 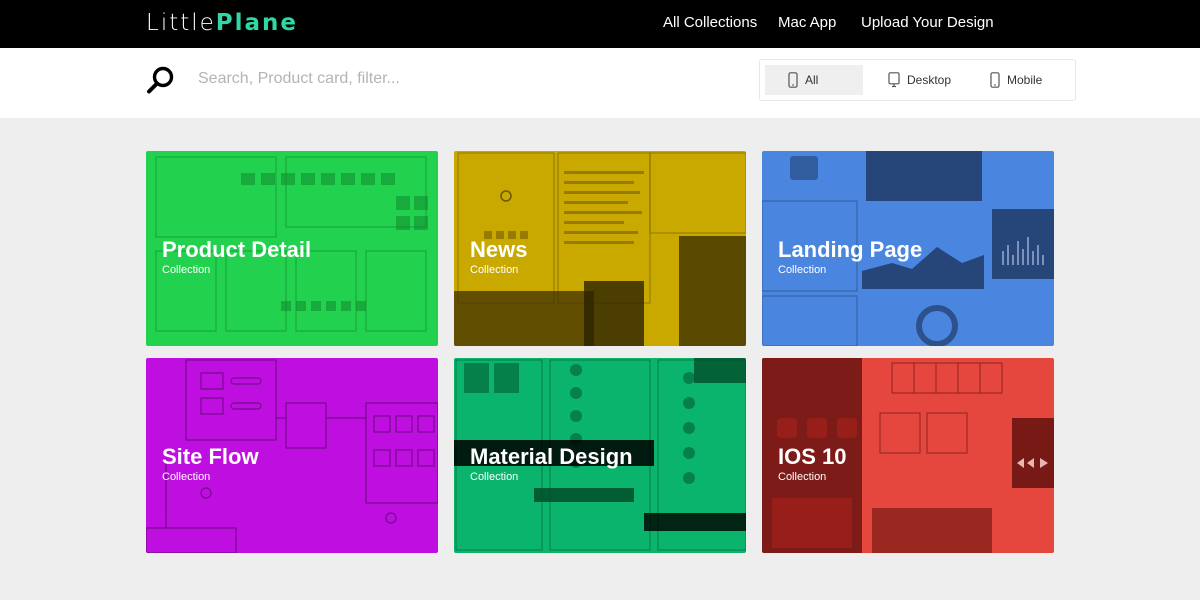 I want to click on nav-all-collections: All Collections, so click(x=710, y=22).